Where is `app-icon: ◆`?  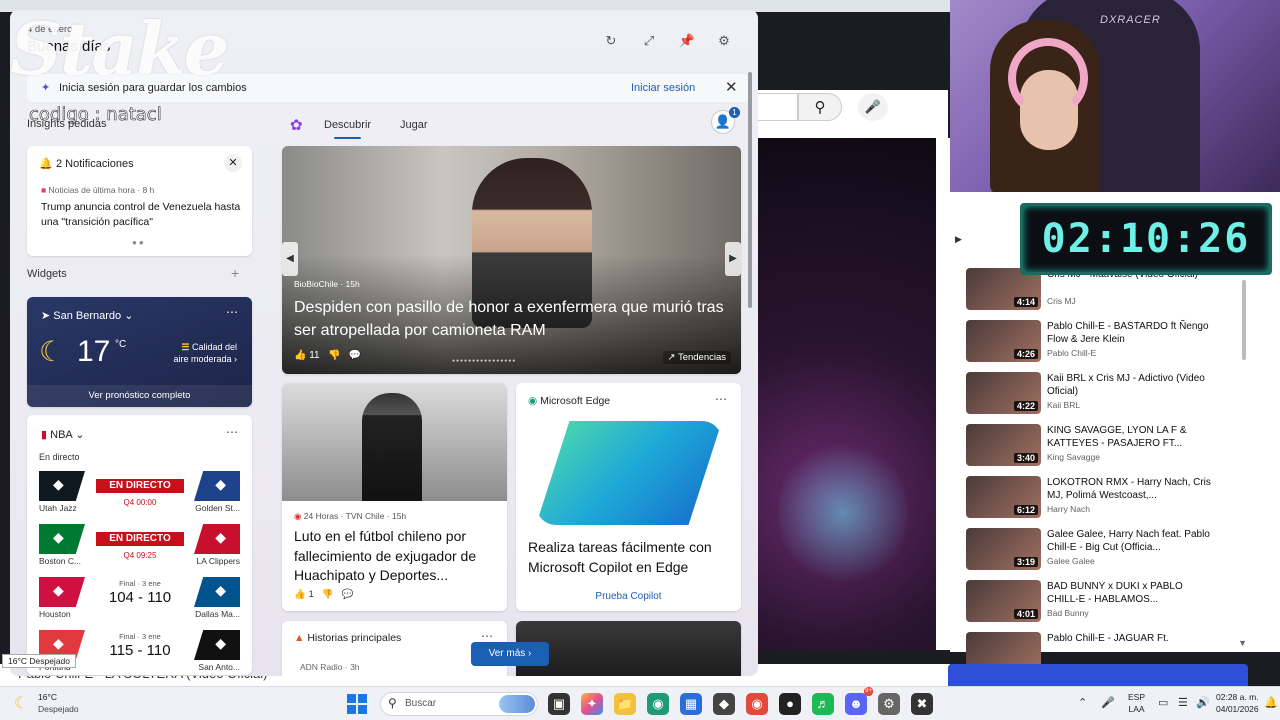 app-icon: ◆ is located at coordinates (724, 704).